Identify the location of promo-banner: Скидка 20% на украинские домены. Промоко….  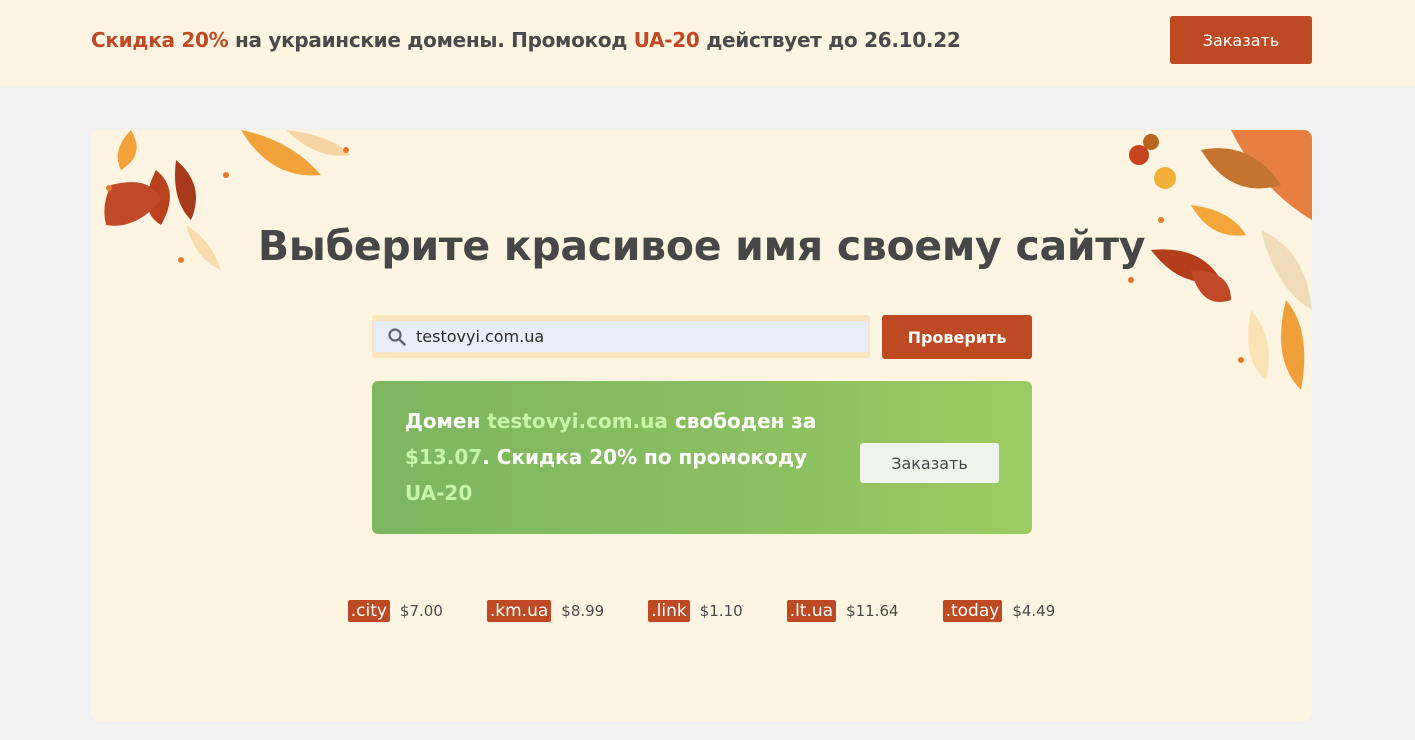
(707, 43).